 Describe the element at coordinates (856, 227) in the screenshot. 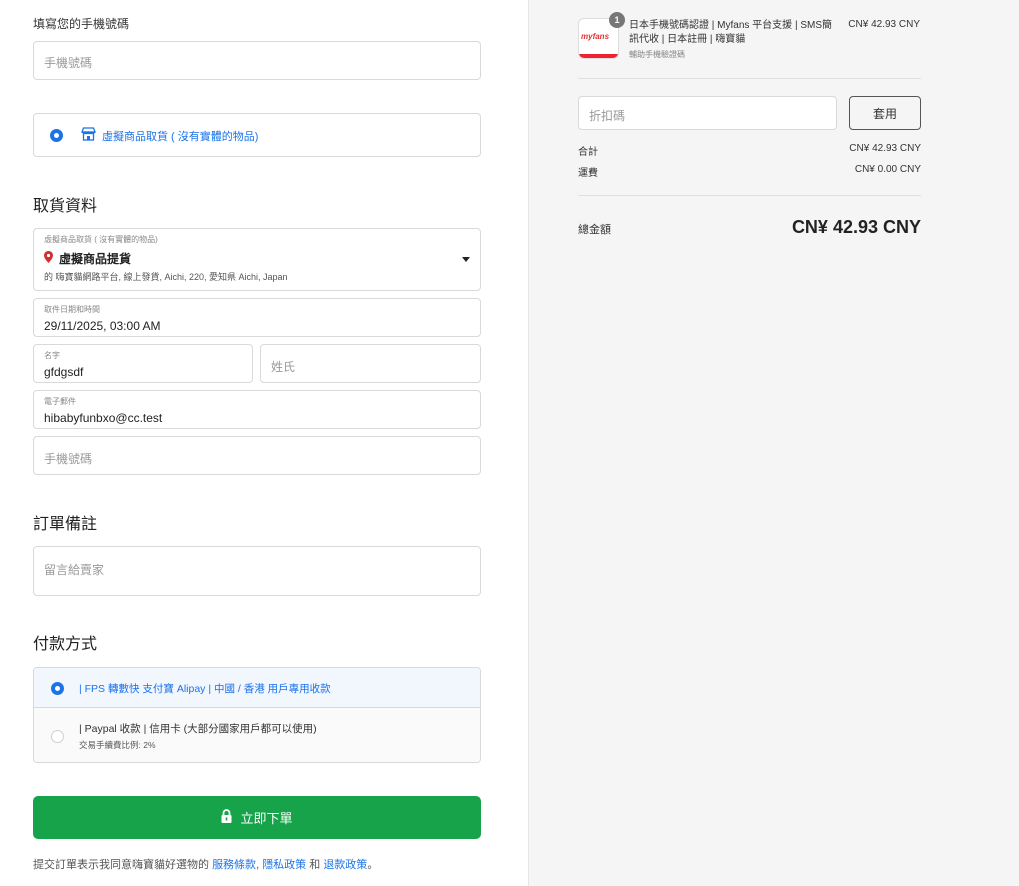

I see `total-value: CN¥ 42.93 CNY` at that location.